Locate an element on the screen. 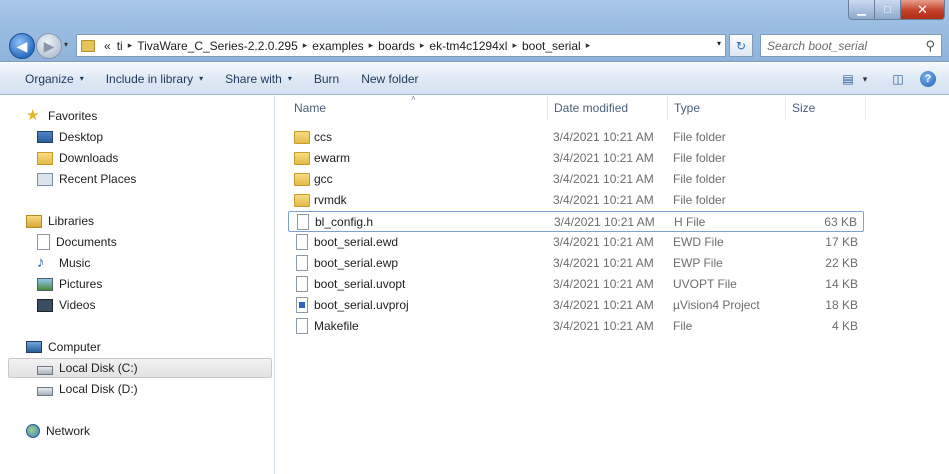 The height and width of the screenshot is (474, 949). file-type: EWD File is located at coordinates (698, 242).